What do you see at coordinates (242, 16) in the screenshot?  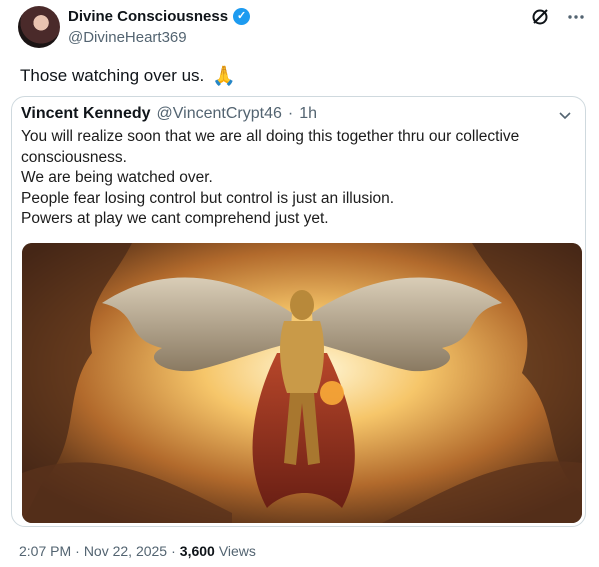 I see `verified-badge-icon: ✓` at bounding box center [242, 16].